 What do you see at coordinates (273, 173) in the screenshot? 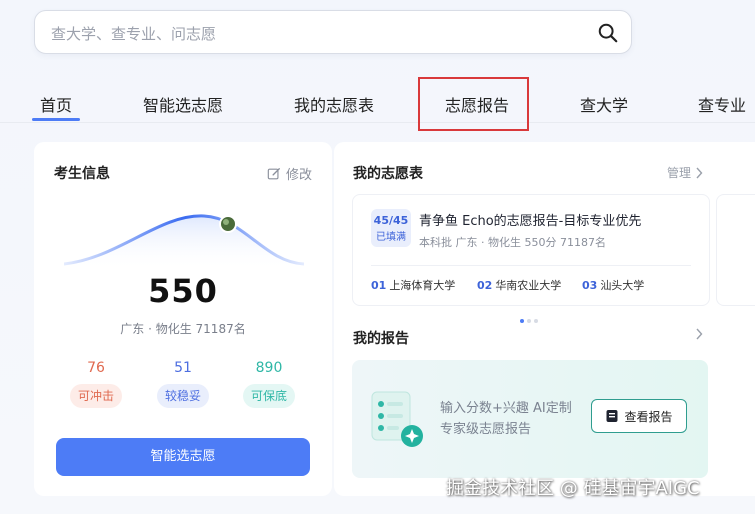
I see `edit-icon` at bounding box center [273, 173].